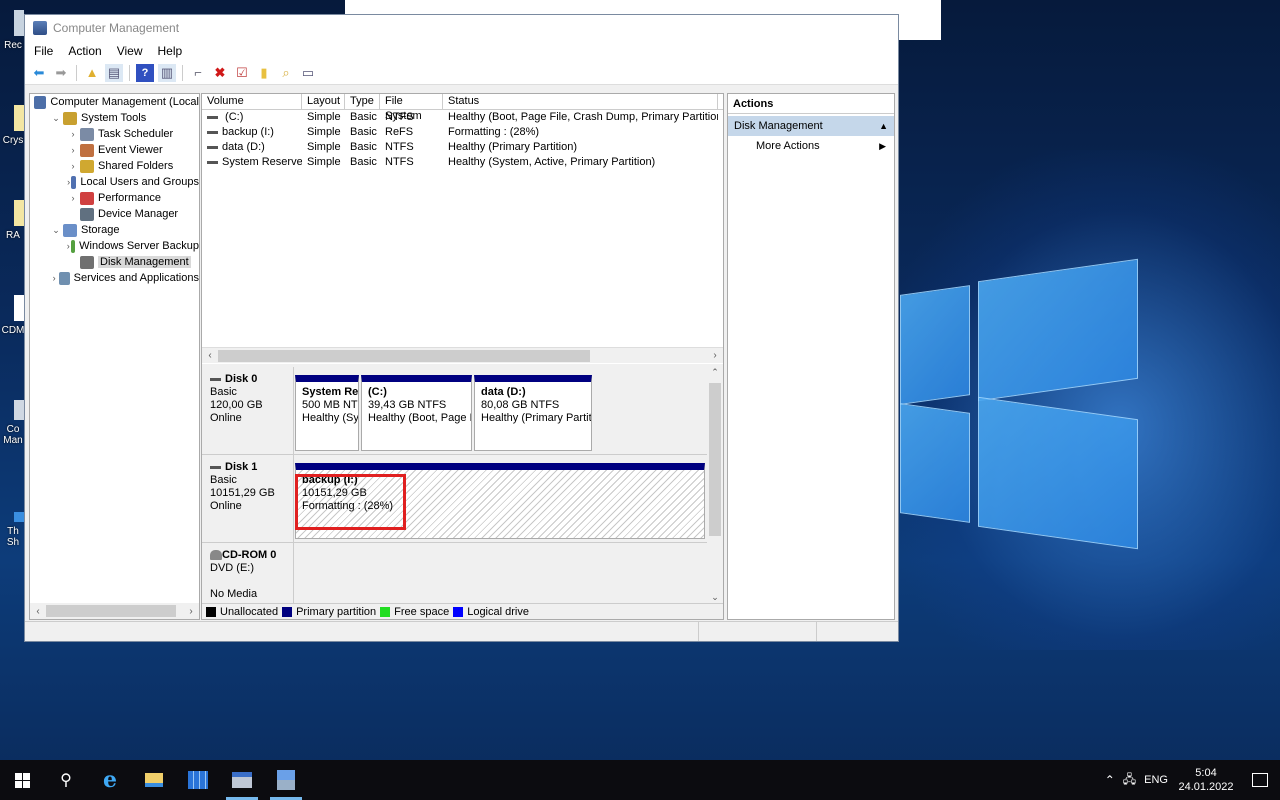 Image resolution: width=1280 pixels, height=800 pixels. I want to click on partition-system-reserved: System Re 500 MB NT Healthy (Sy, so click(327, 413).